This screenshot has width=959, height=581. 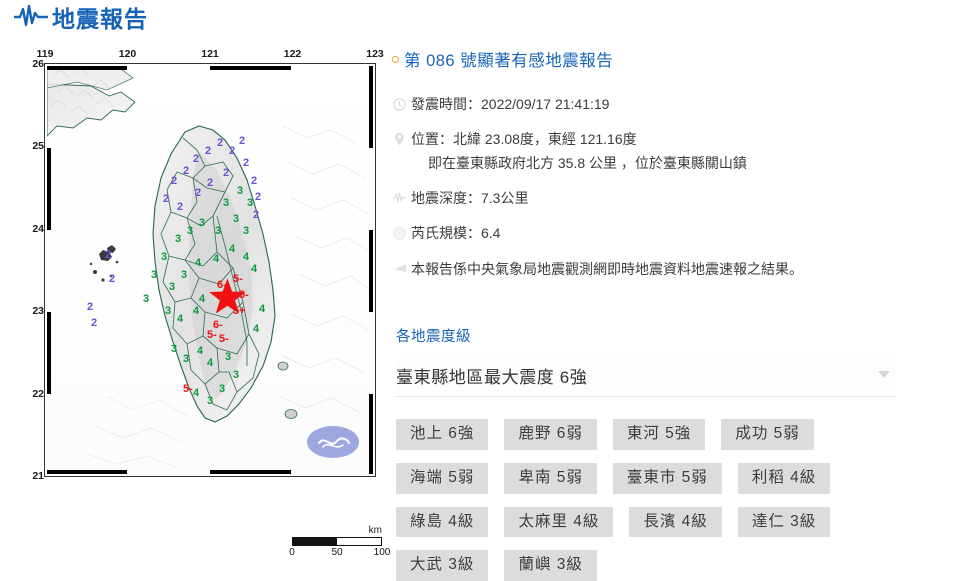 I want to click on x-tick: 120, so click(x=127, y=54).